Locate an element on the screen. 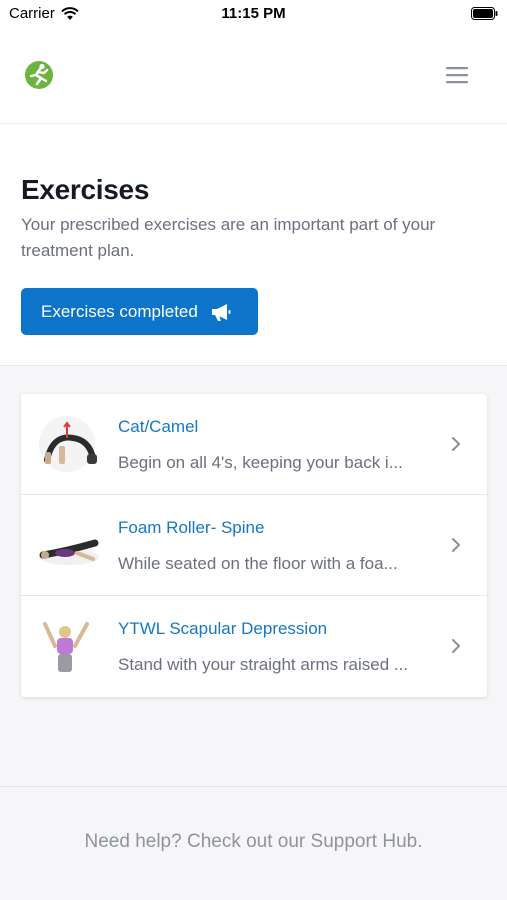 This screenshot has width=507, height=900. footer: Need help? Check out our Support Hub. is located at coordinates (253, 843).